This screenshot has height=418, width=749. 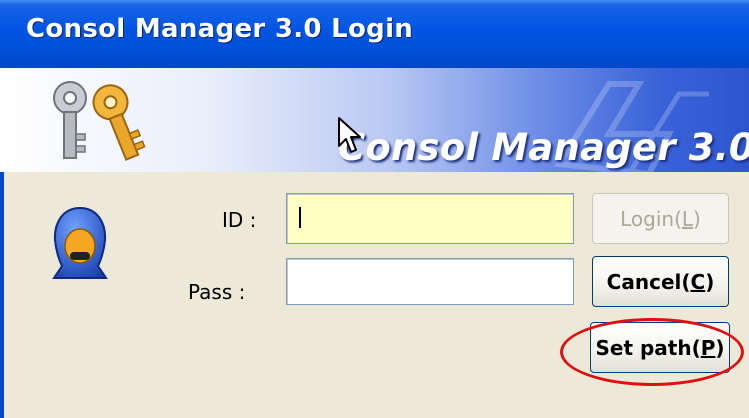 I want to click on cancel-button-label: Cancel(, so click(x=648, y=281).